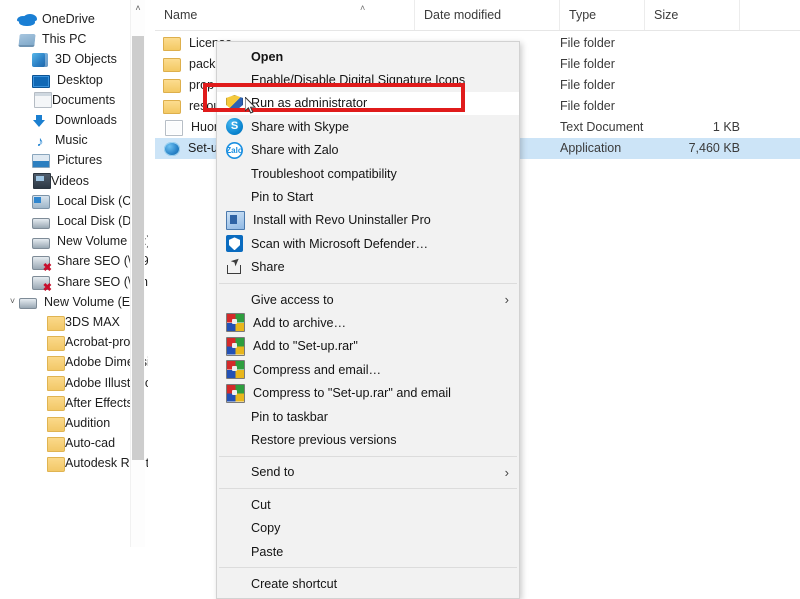  What do you see at coordinates (41, 81) in the screenshot?
I see `desktop-icon` at bounding box center [41, 81].